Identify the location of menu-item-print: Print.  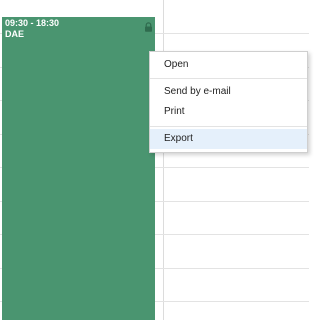
(228, 112).